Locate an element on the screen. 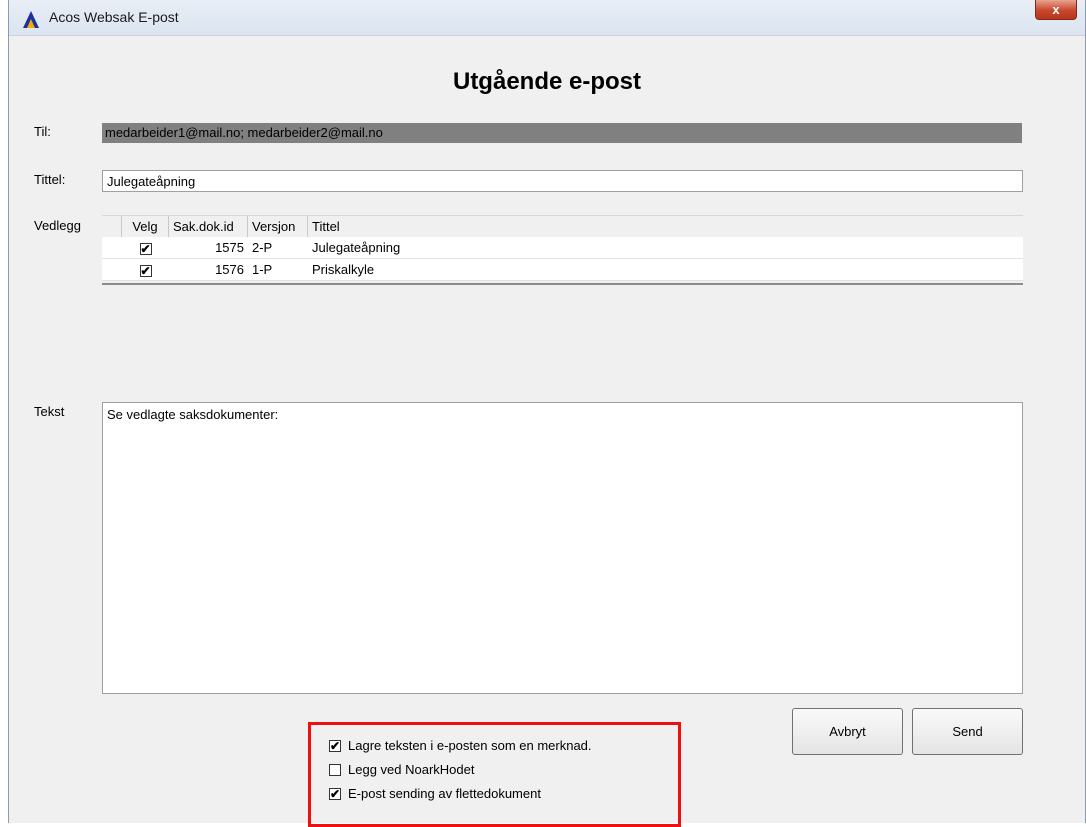 This screenshot has height=827, width=1086. vedlegg-label: Vedlegg is located at coordinates (57, 225).